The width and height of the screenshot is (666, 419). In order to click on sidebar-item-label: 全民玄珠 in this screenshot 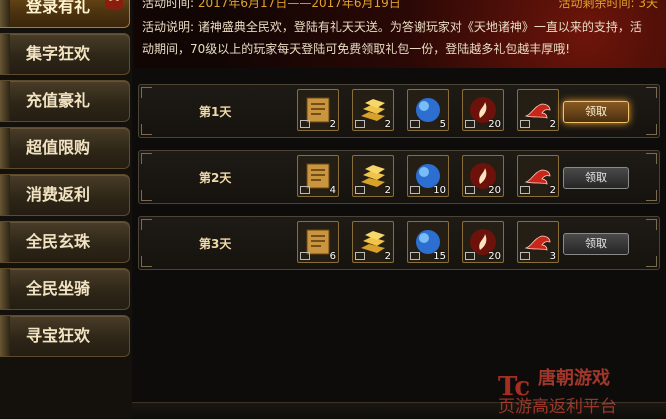, I will do `click(58, 241)`.